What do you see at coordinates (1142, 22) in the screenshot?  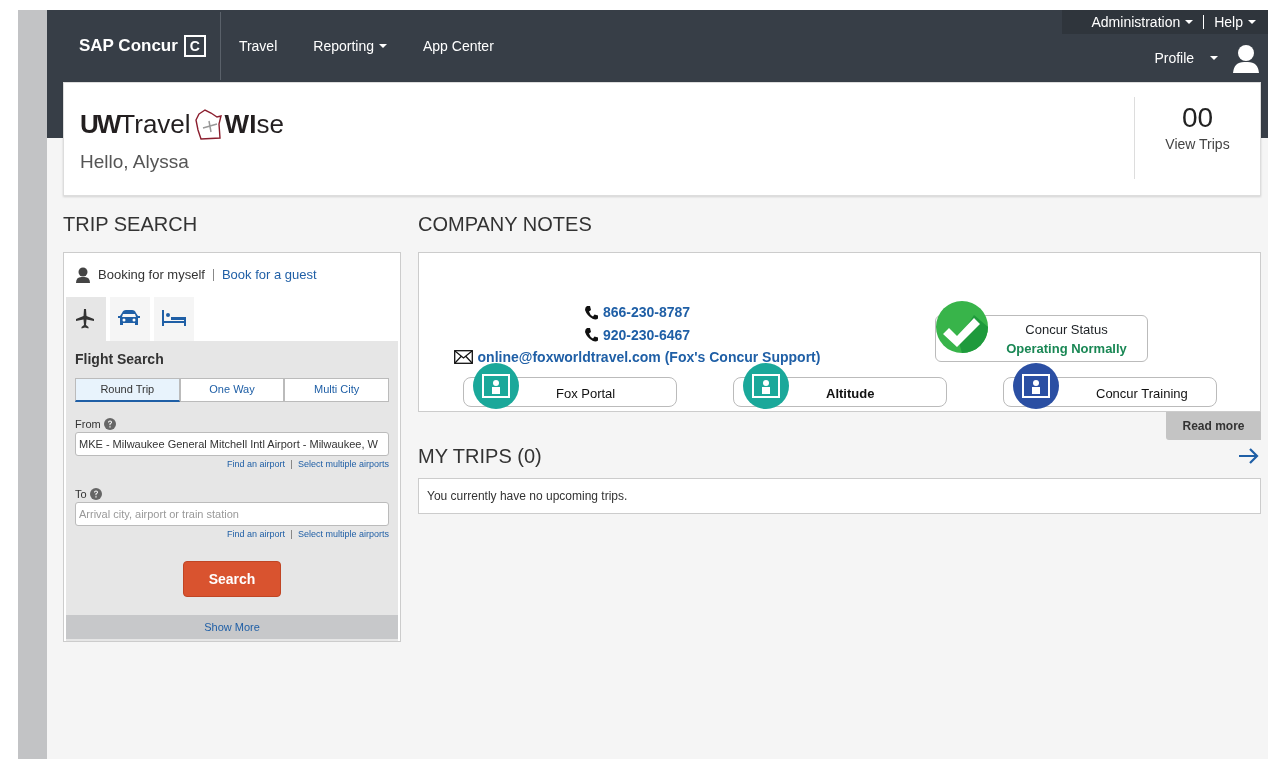 I see `nav-link: Administration` at bounding box center [1142, 22].